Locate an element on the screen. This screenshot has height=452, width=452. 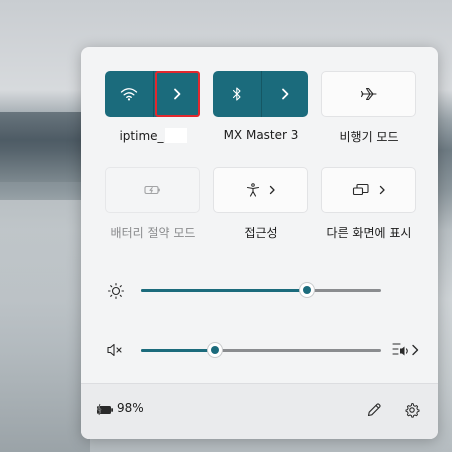
volume-slider-fill is located at coordinates (178, 350).